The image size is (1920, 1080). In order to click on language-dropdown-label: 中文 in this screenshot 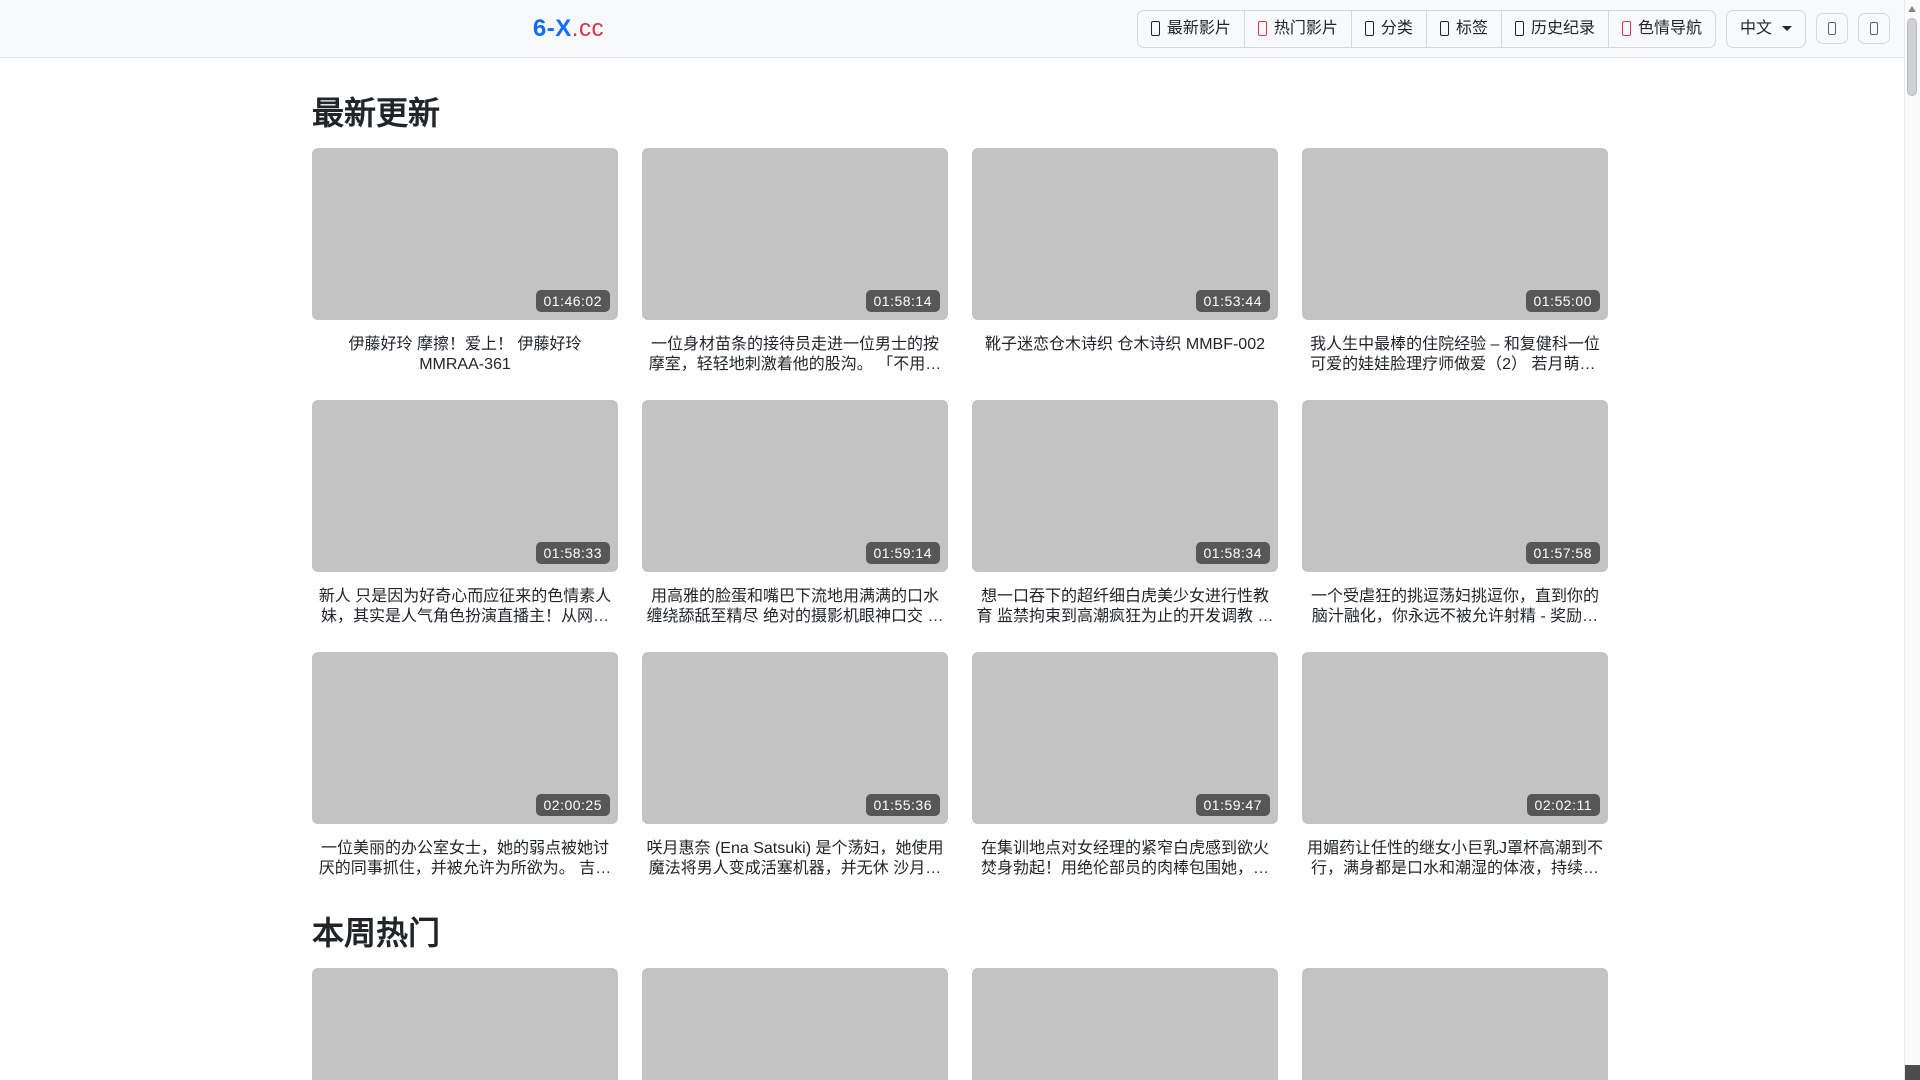, I will do `click(1755, 28)`.